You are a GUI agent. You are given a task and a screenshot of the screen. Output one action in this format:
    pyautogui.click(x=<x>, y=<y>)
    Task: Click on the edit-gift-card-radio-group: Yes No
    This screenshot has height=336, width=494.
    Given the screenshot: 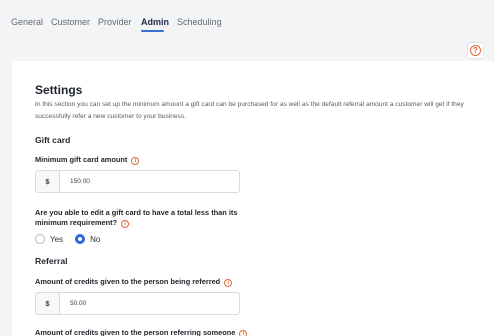 What is the action you would take?
    pyautogui.click(x=67, y=239)
    